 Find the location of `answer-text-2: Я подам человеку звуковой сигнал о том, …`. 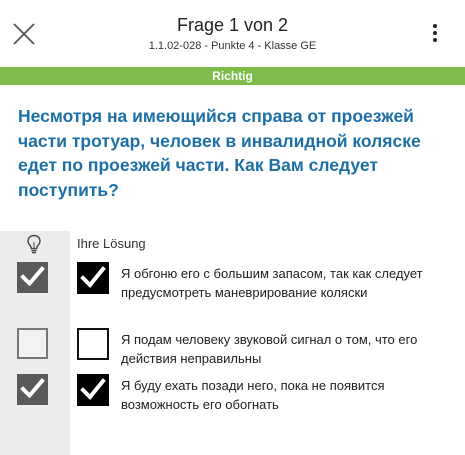

answer-text-2: Я подам человеку звуковой сигнал о том, … is located at coordinates (286, 349).